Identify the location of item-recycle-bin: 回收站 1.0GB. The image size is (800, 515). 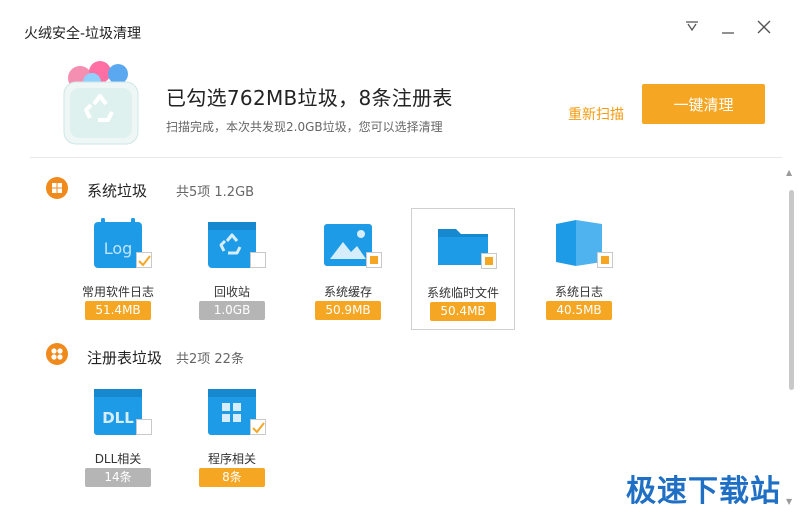
(232, 269).